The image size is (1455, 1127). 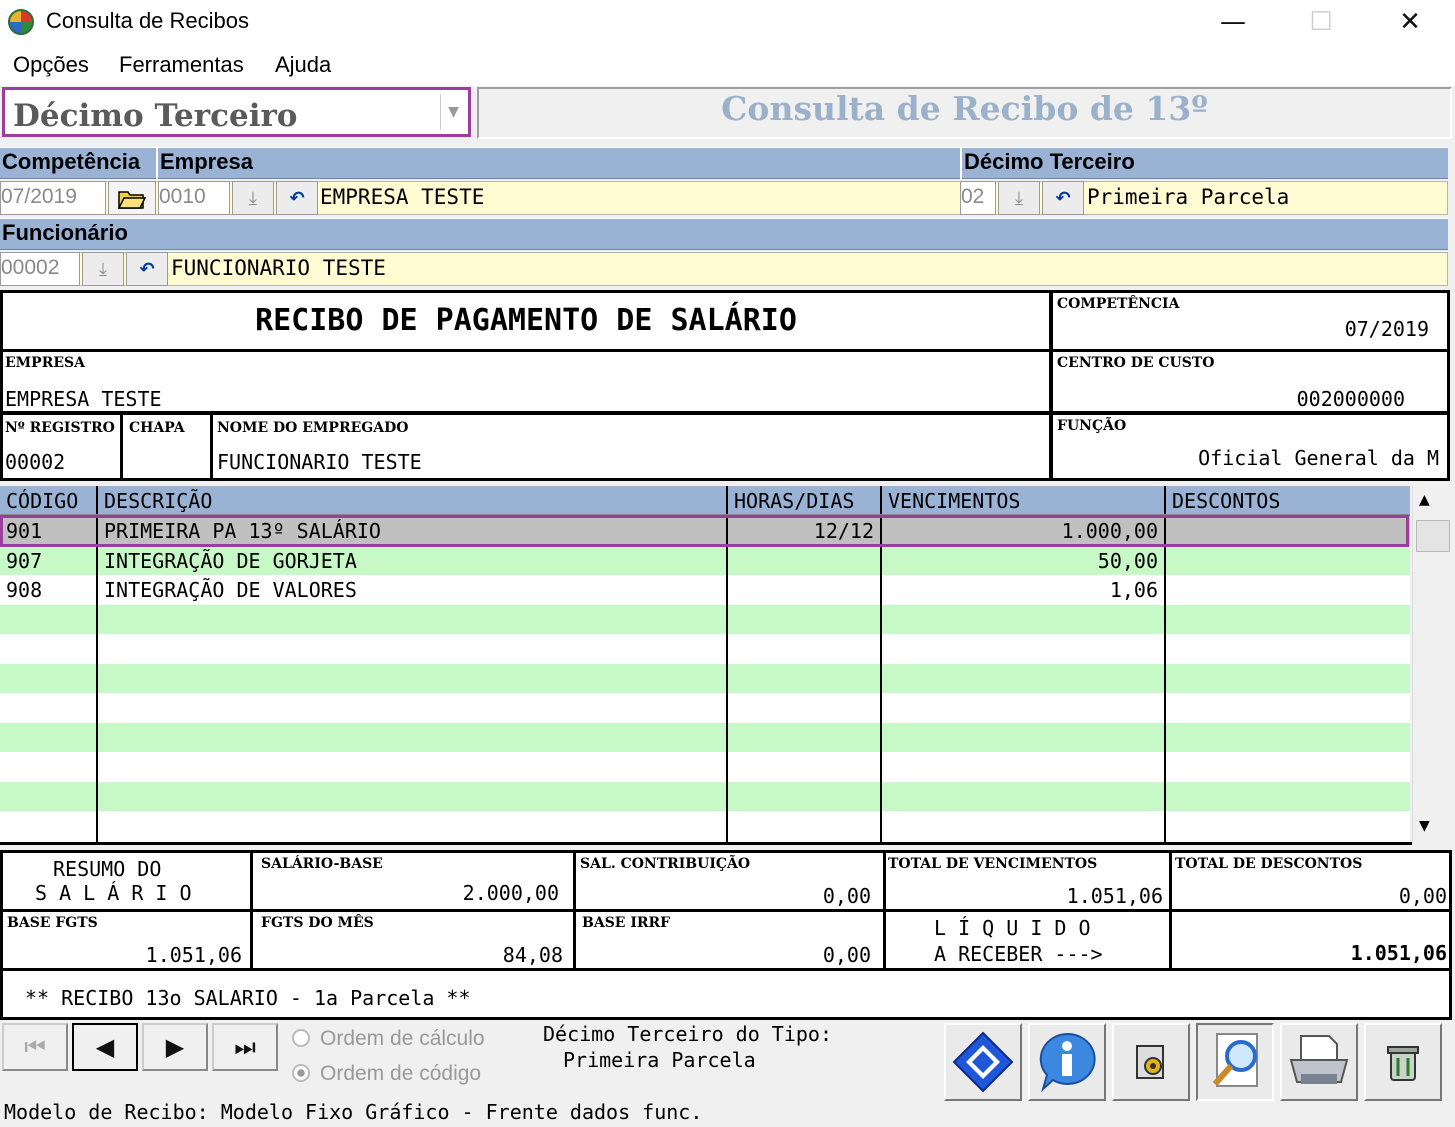 What do you see at coordinates (413, 940) in the screenshot?
I see `fgts-mes-box: FGTS DO MÊS 84,08` at bounding box center [413, 940].